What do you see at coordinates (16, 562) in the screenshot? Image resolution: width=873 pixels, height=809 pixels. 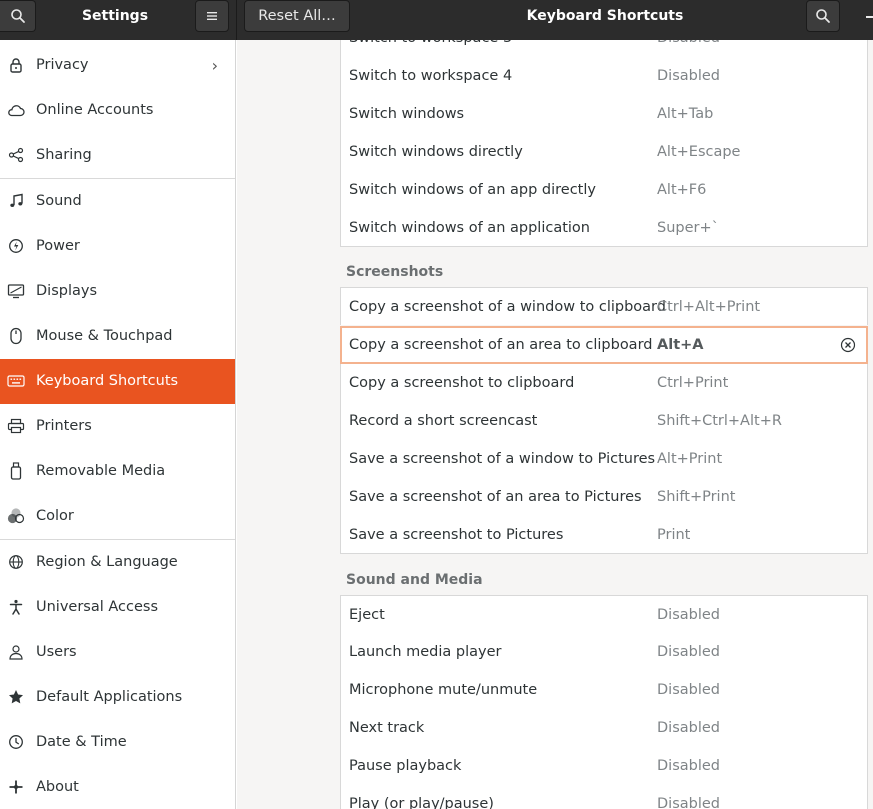 I see `globe-icon` at bounding box center [16, 562].